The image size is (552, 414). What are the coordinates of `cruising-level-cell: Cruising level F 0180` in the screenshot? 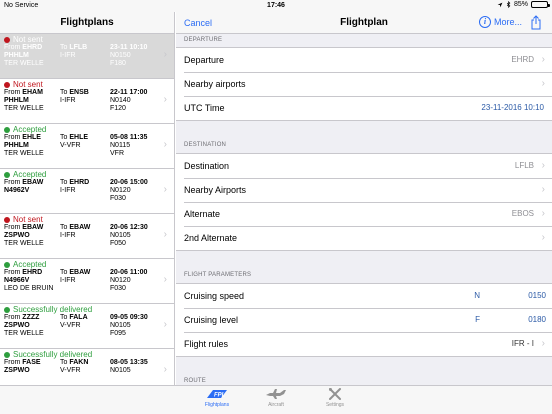 It's located at (364, 320).